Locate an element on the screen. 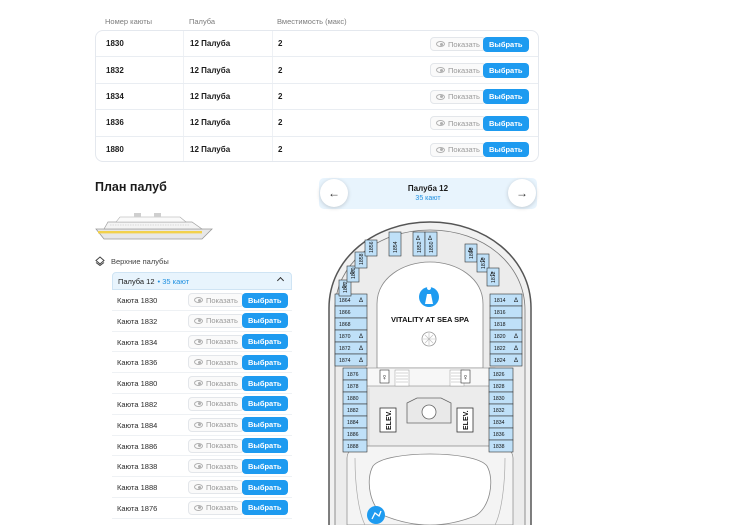 This screenshot has width=750, height=525. cabin-list-label: Каюта 1832 is located at coordinates (137, 321).